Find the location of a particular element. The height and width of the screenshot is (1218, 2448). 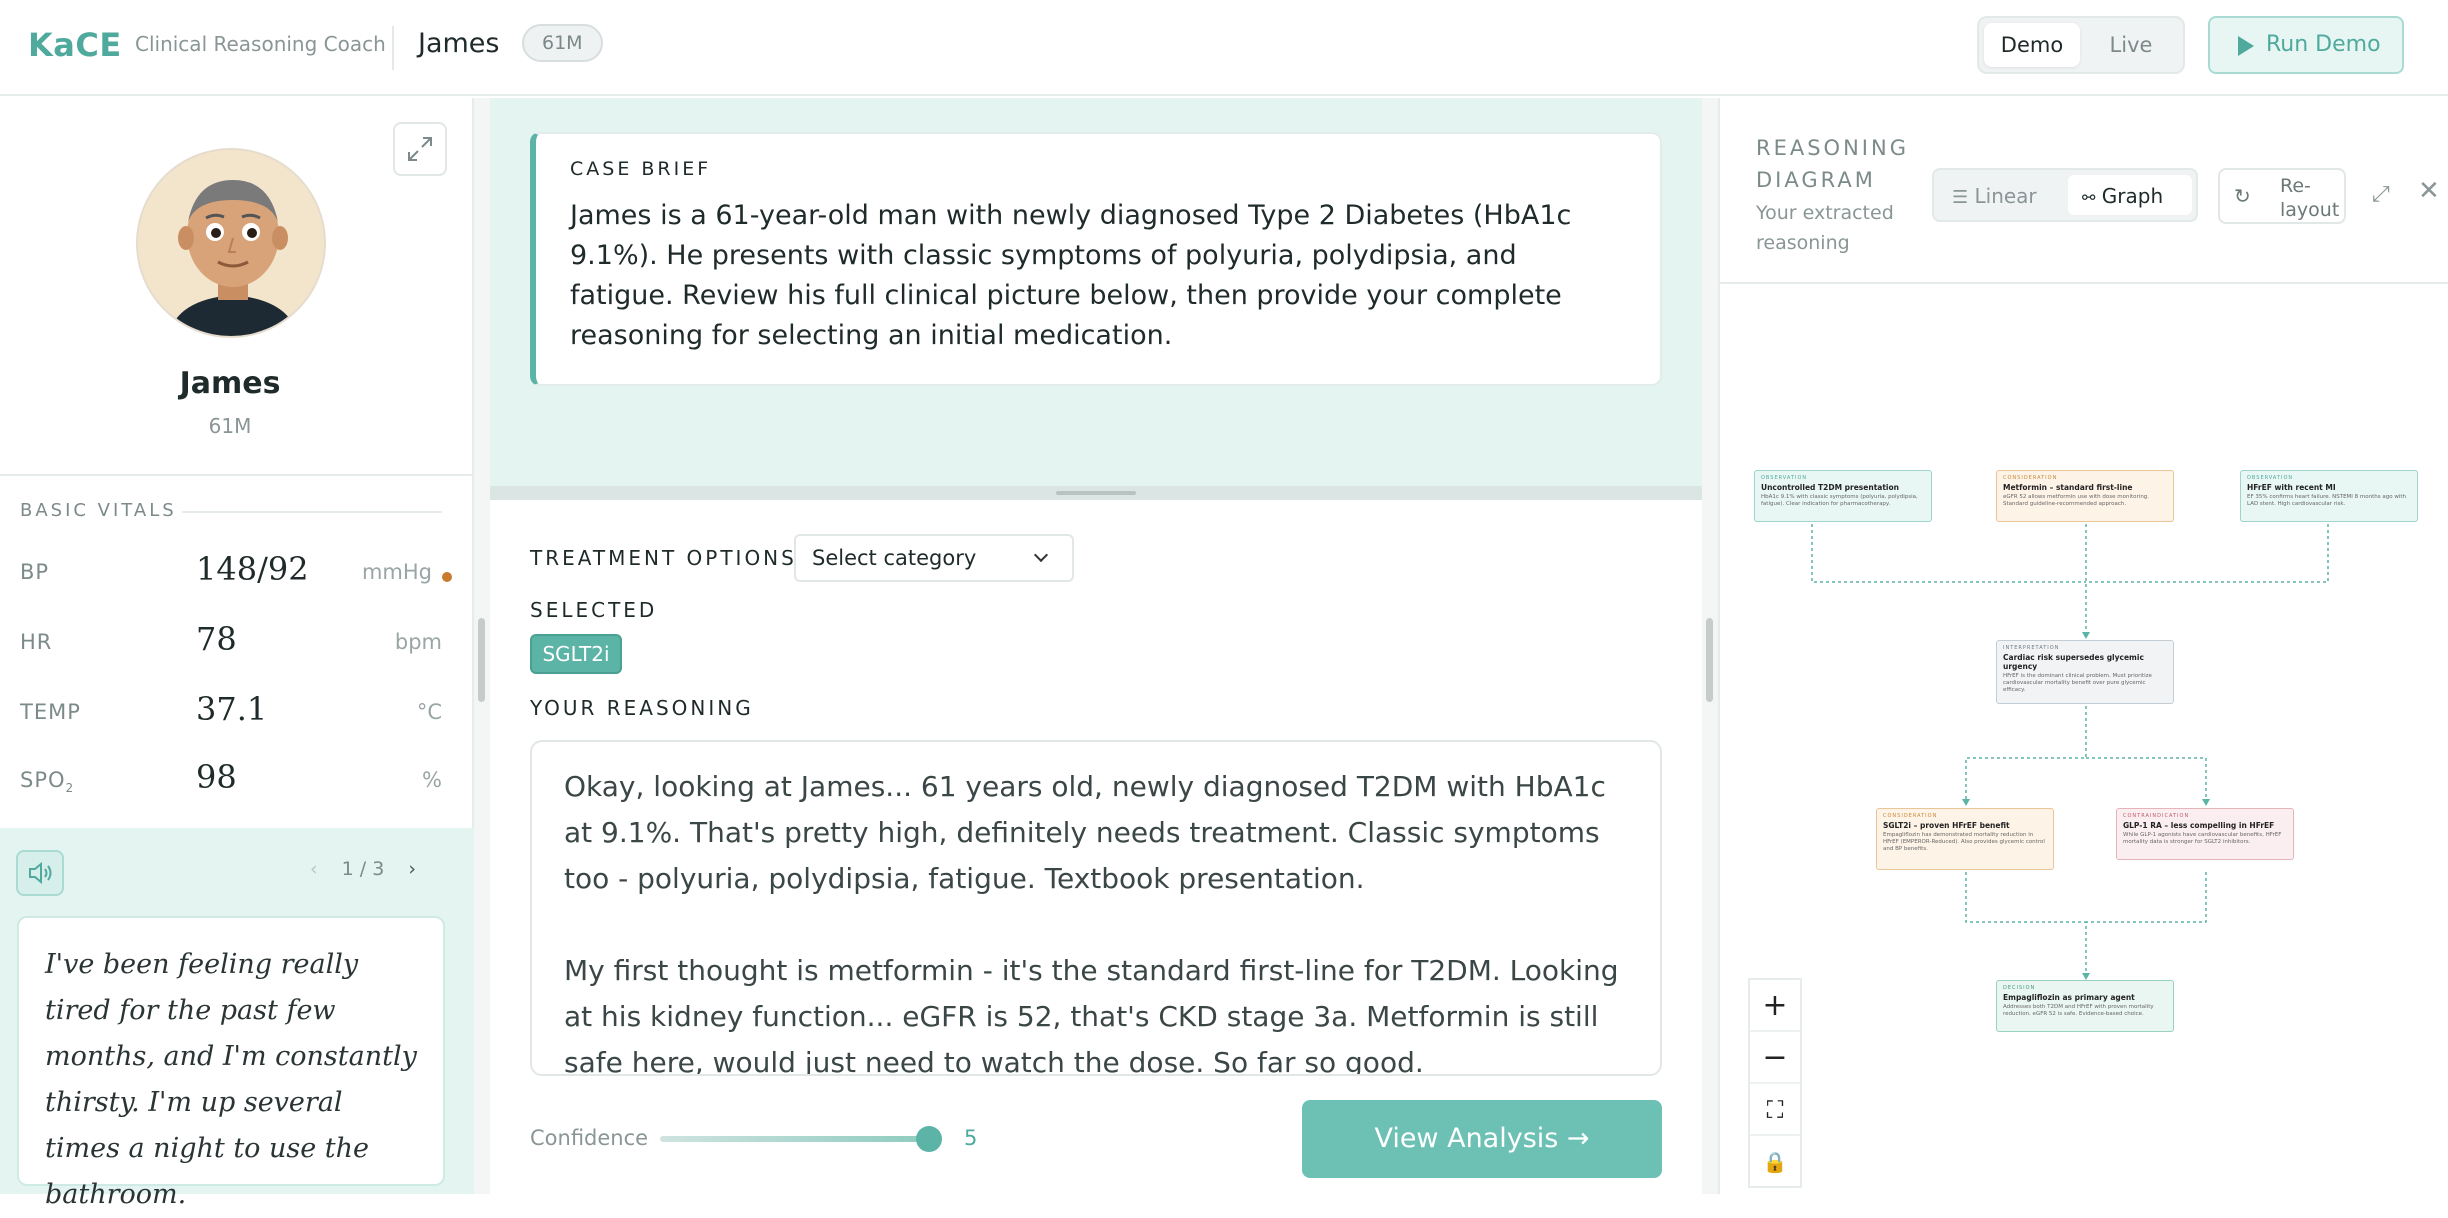

node-kind: INTERPRETATION is located at coordinates (2031, 648).